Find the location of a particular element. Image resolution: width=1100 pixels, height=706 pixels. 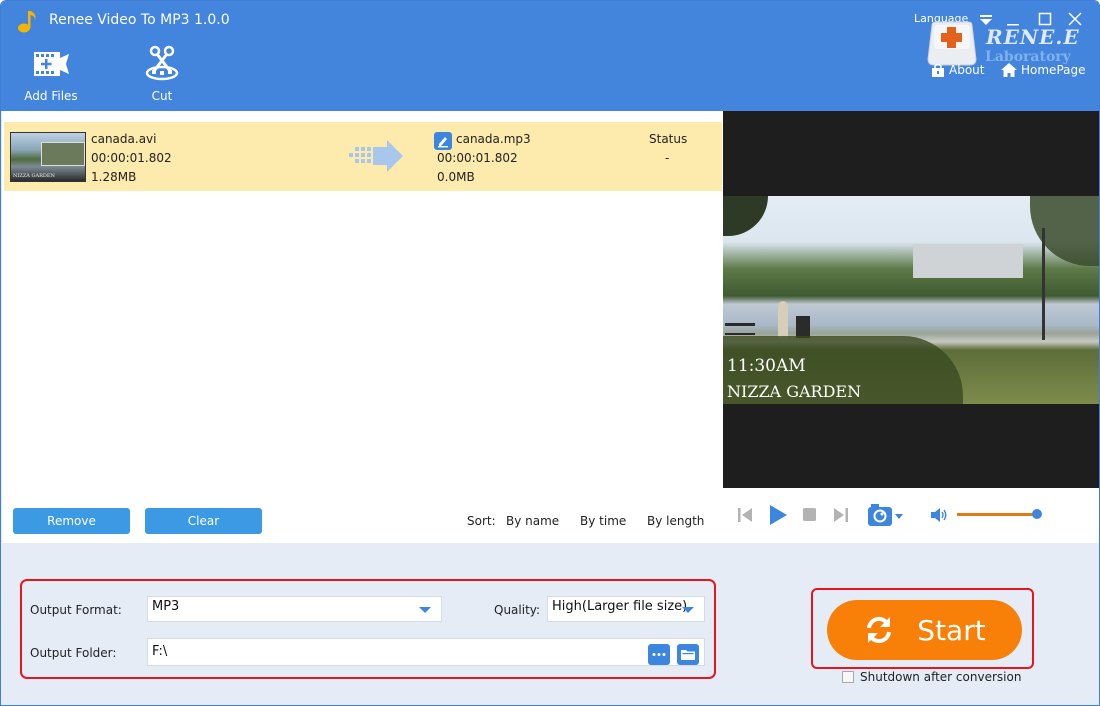

output-size: 0.0MB is located at coordinates (456, 177).